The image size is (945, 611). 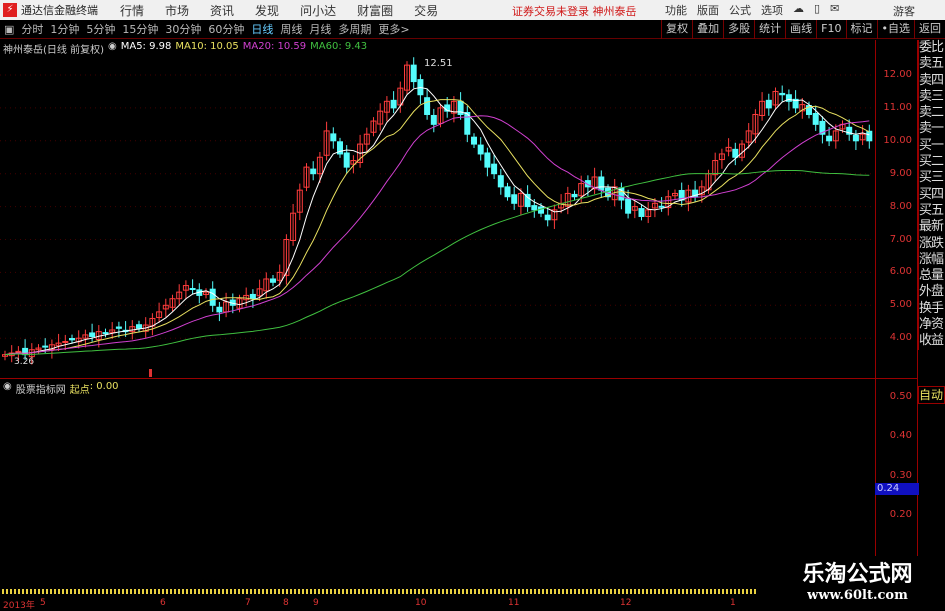 What do you see at coordinates (932, 81) in the screenshot?
I see `side-panel-item: 卖四` at bounding box center [932, 81].